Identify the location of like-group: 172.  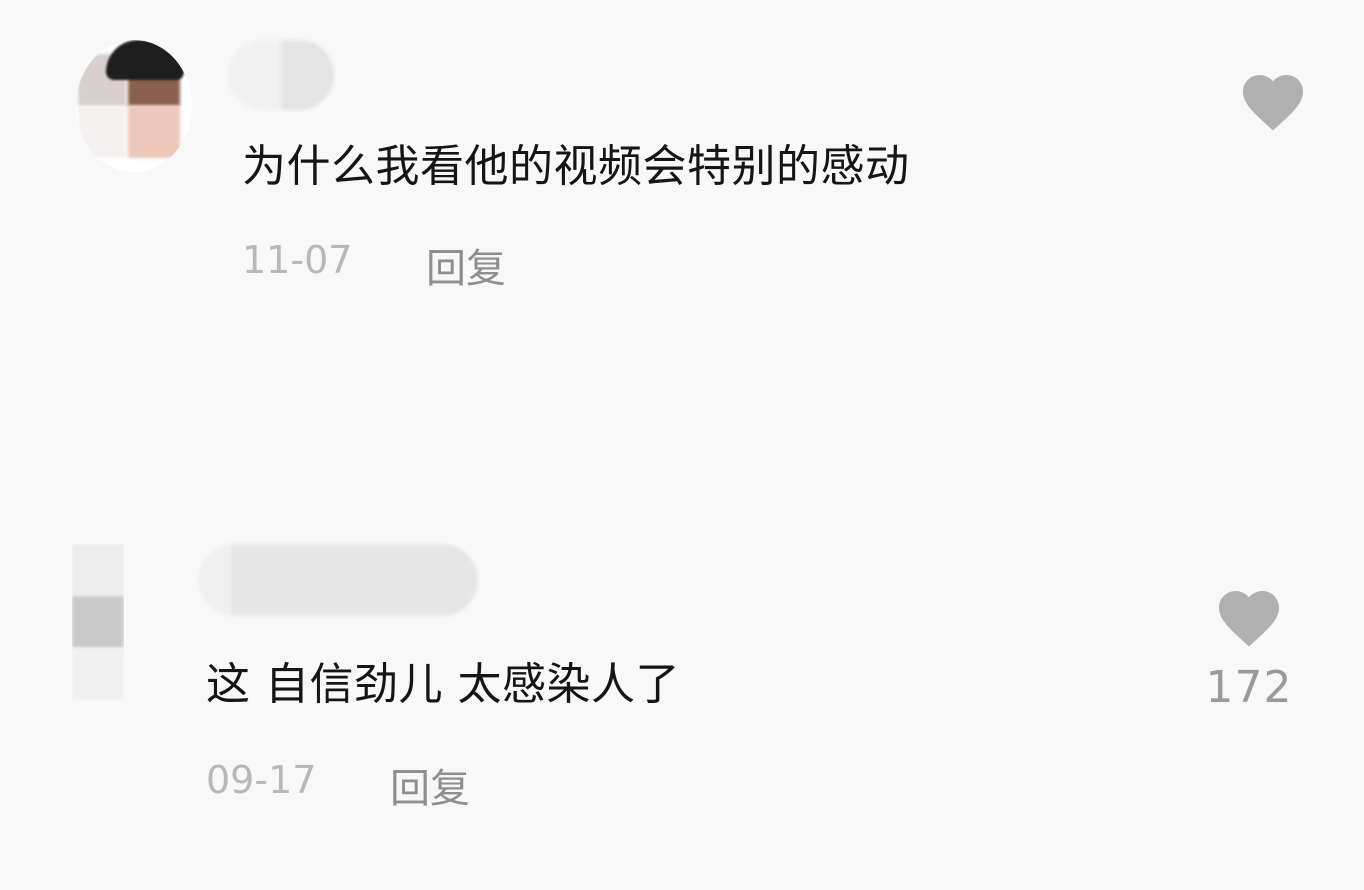
(1249, 647).